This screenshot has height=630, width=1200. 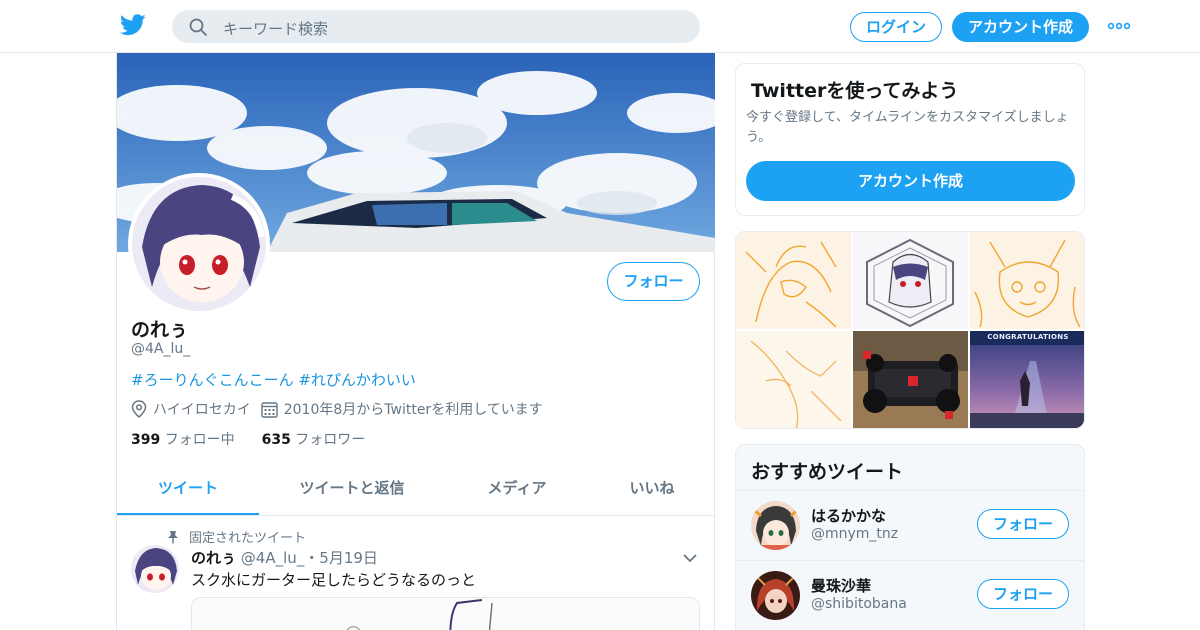 I want to click on tab-tweets-and-replies: ツイートと返信, so click(x=352, y=489).